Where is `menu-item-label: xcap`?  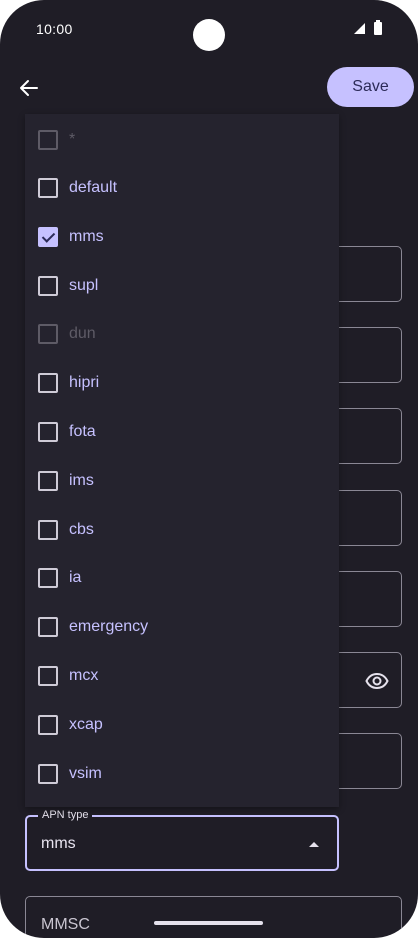 menu-item-label: xcap is located at coordinates (86, 724).